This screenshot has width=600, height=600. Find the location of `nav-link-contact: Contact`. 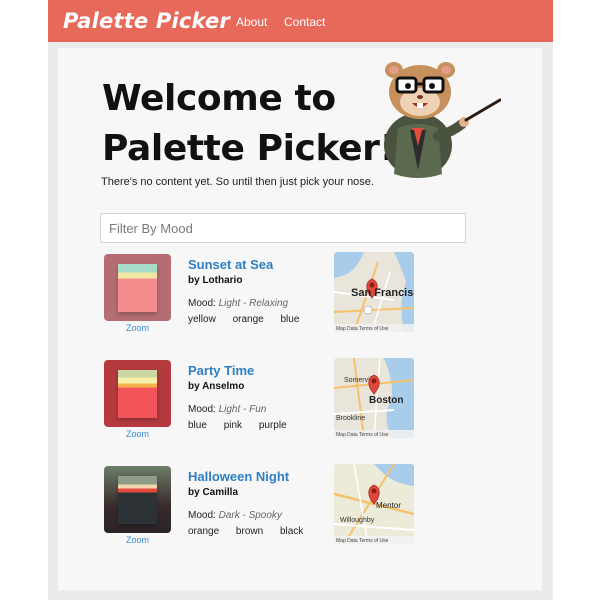

nav-link-contact: Contact is located at coordinates (304, 22).